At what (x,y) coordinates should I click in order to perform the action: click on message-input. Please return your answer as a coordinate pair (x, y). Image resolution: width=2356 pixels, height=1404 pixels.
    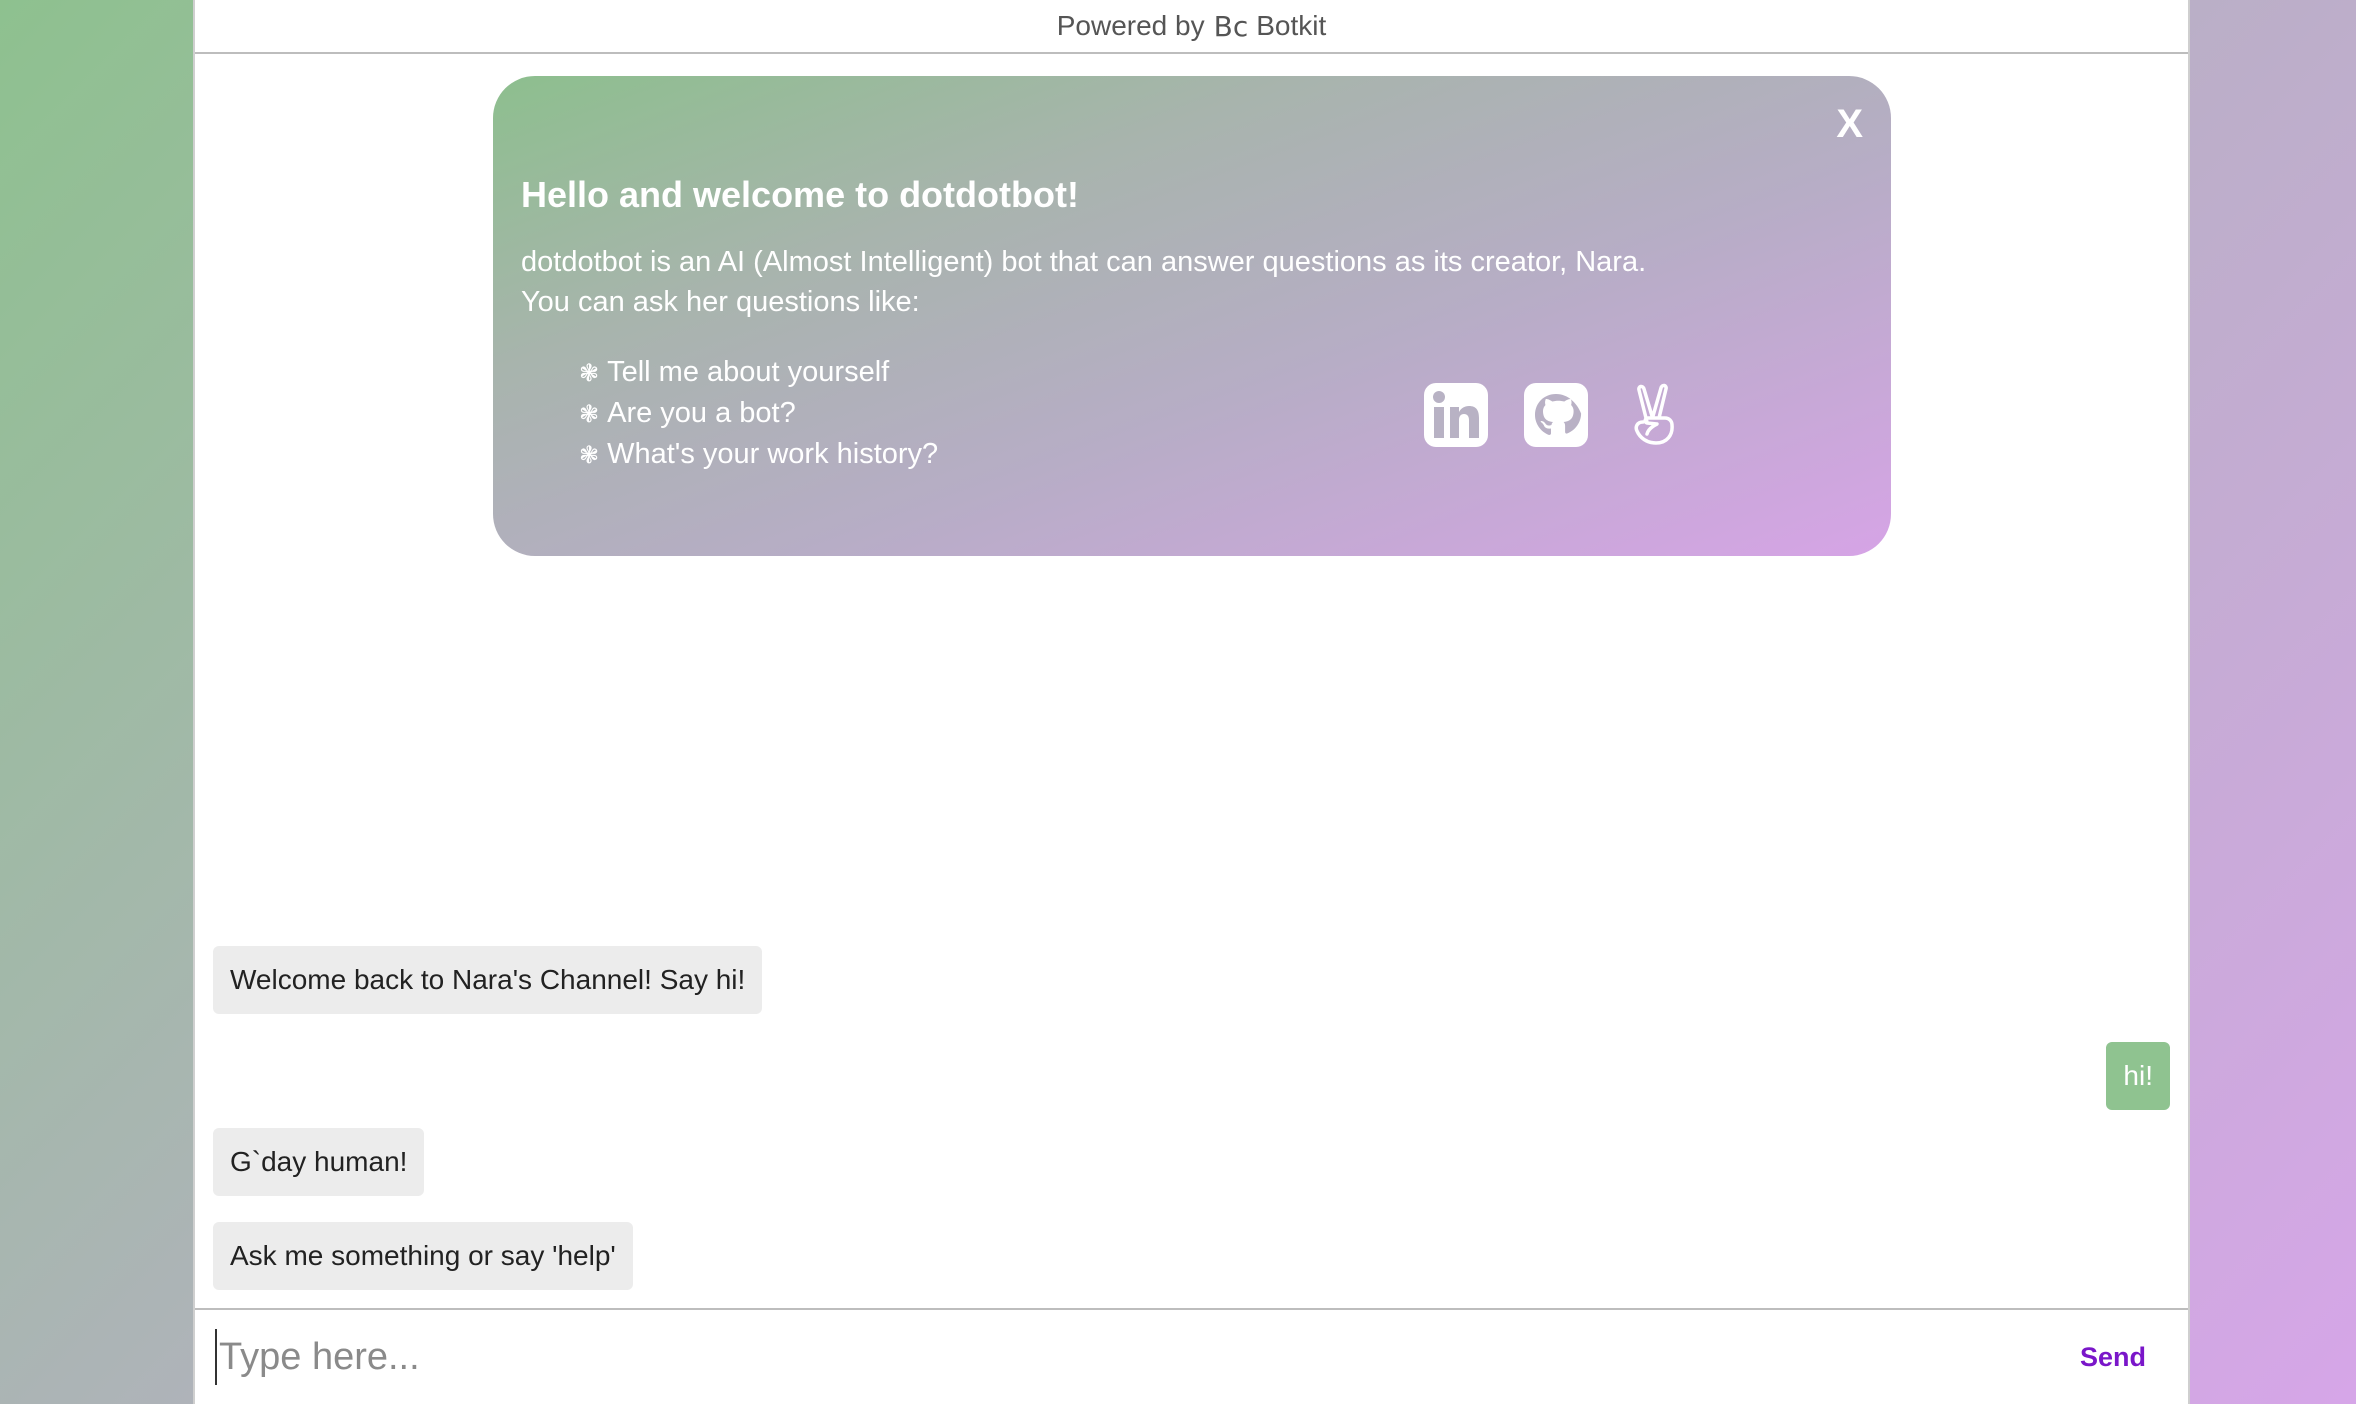
    Looking at the image, I should click on (1144, 1357).